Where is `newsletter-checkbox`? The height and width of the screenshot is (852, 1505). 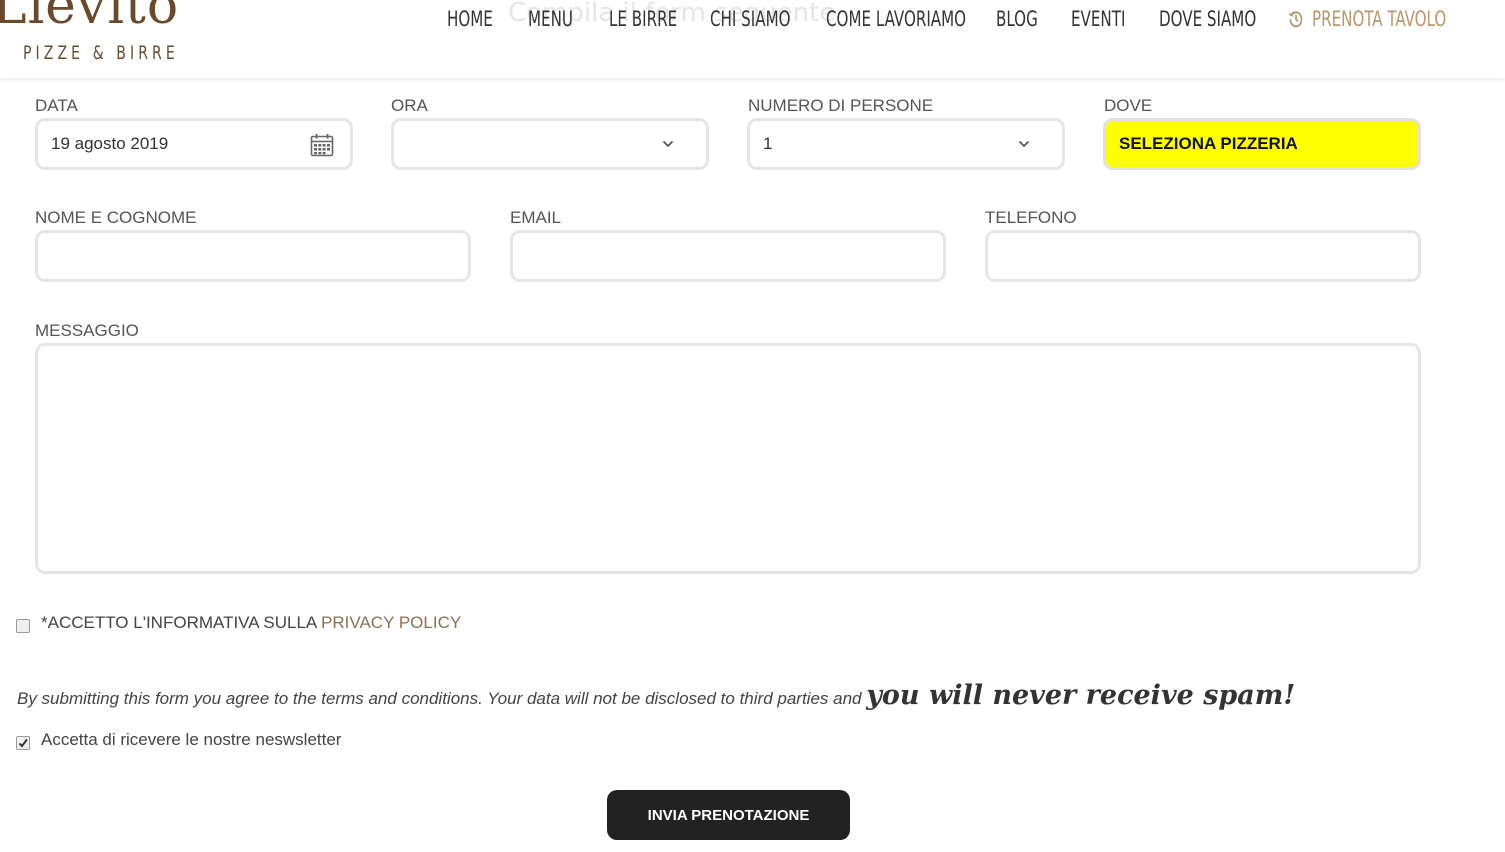 newsletter-checkbox is located at coordinates (23, 743).